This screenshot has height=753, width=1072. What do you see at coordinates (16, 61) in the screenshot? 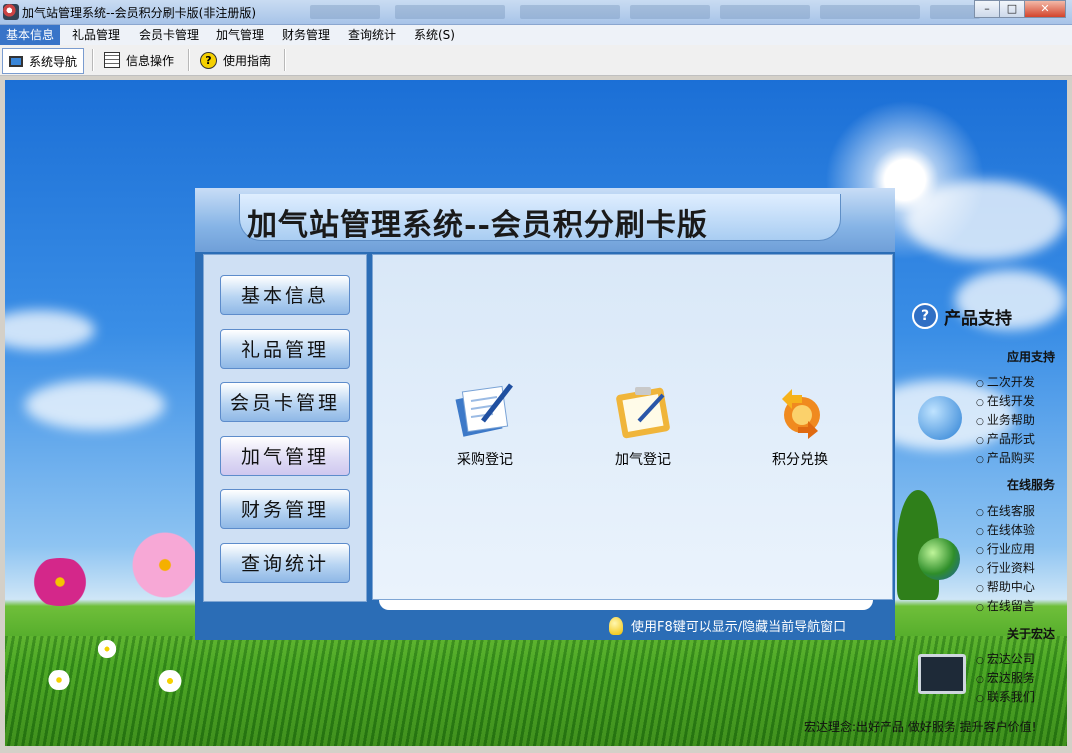
I see `monitor-icon` at bounding box center [16, 61].